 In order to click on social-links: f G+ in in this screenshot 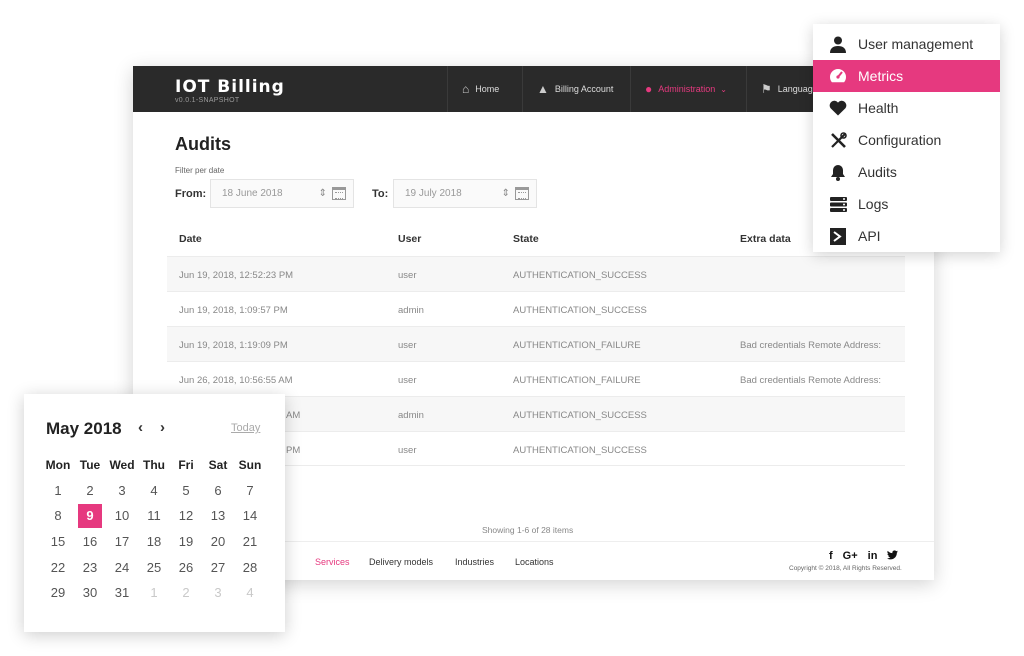, I will do `click(864, 556)`.